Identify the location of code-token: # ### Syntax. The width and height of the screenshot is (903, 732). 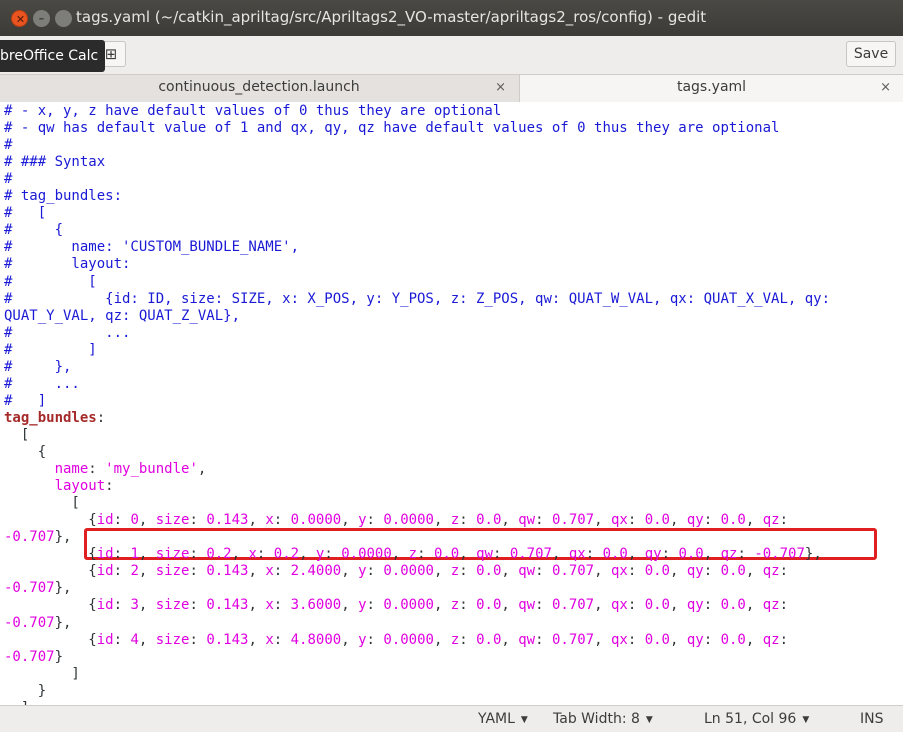
(55, 162).